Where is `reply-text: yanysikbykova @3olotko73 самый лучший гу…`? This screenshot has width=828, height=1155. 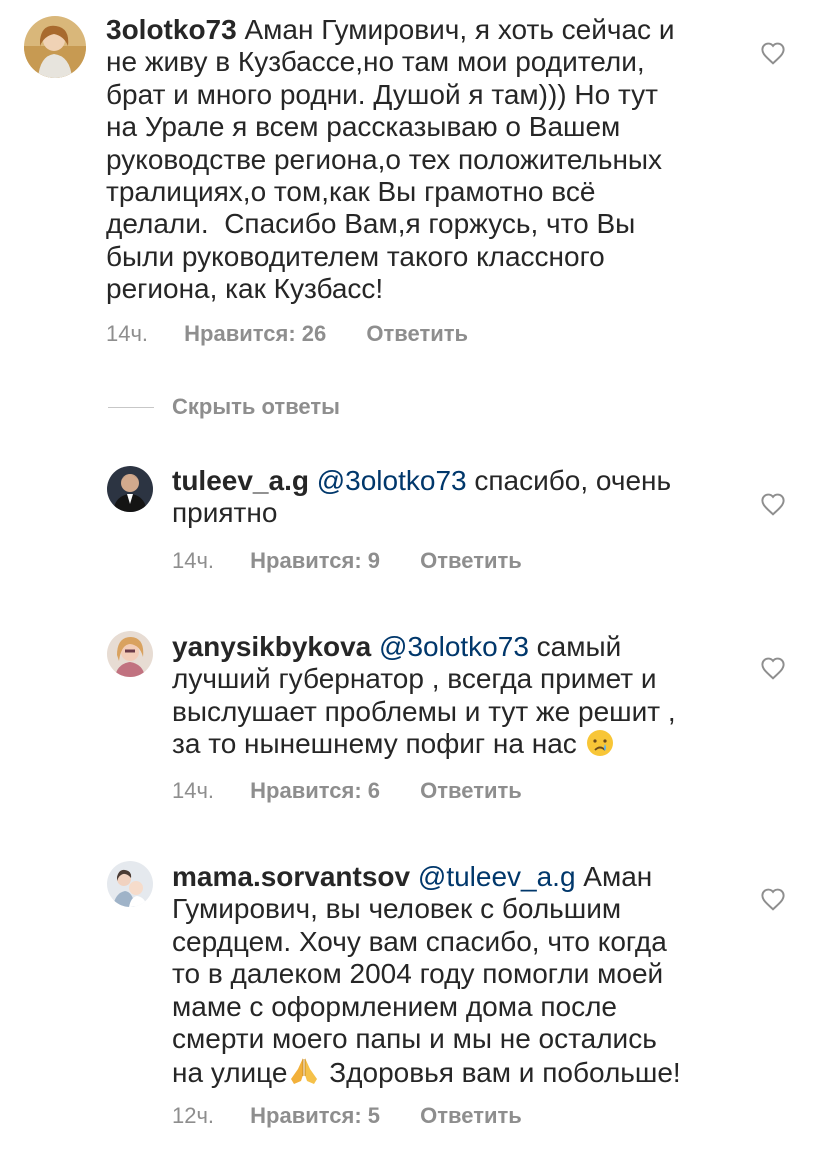 reply-text: yanysikbykova @3olotko73 самый лучший гу… is located at coordinates (452, 698).